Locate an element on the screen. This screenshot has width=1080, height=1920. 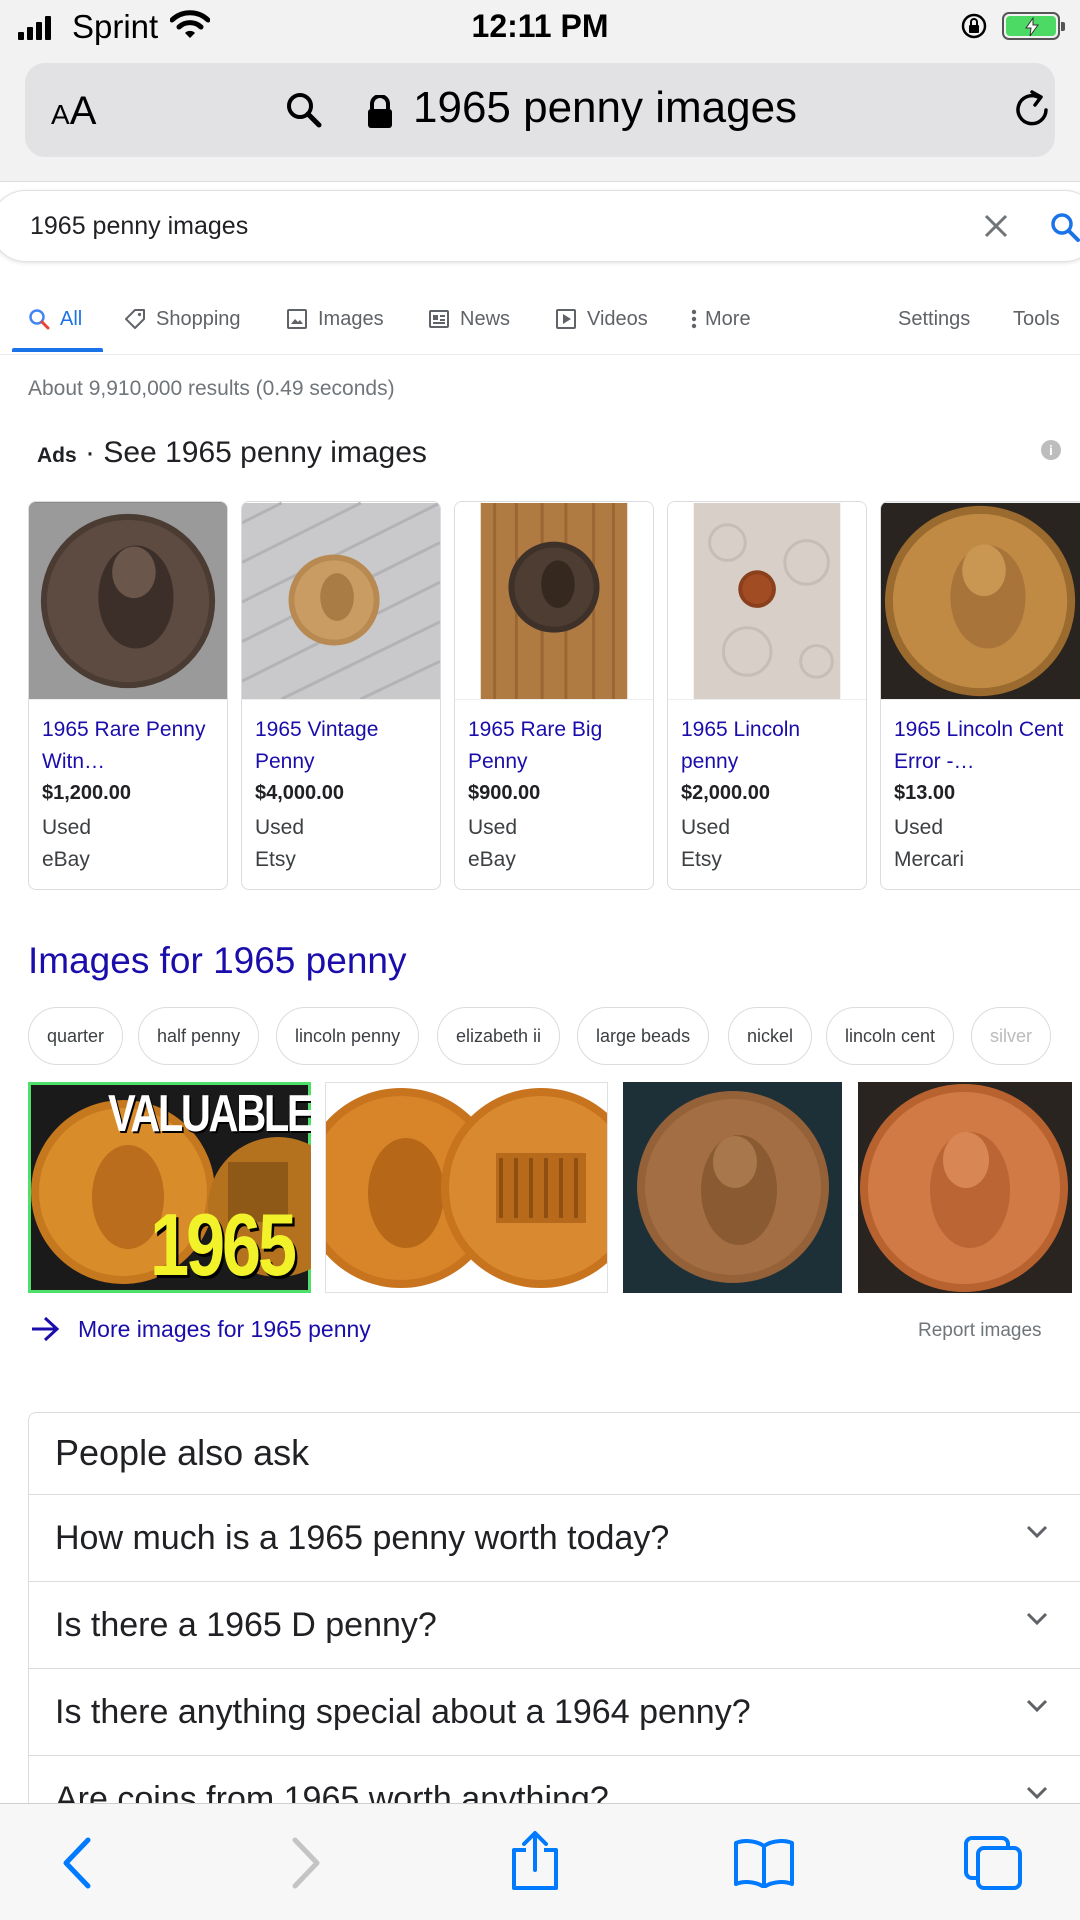
image-filter-chip: lincoln penny is located at coordinates (348, 1036).